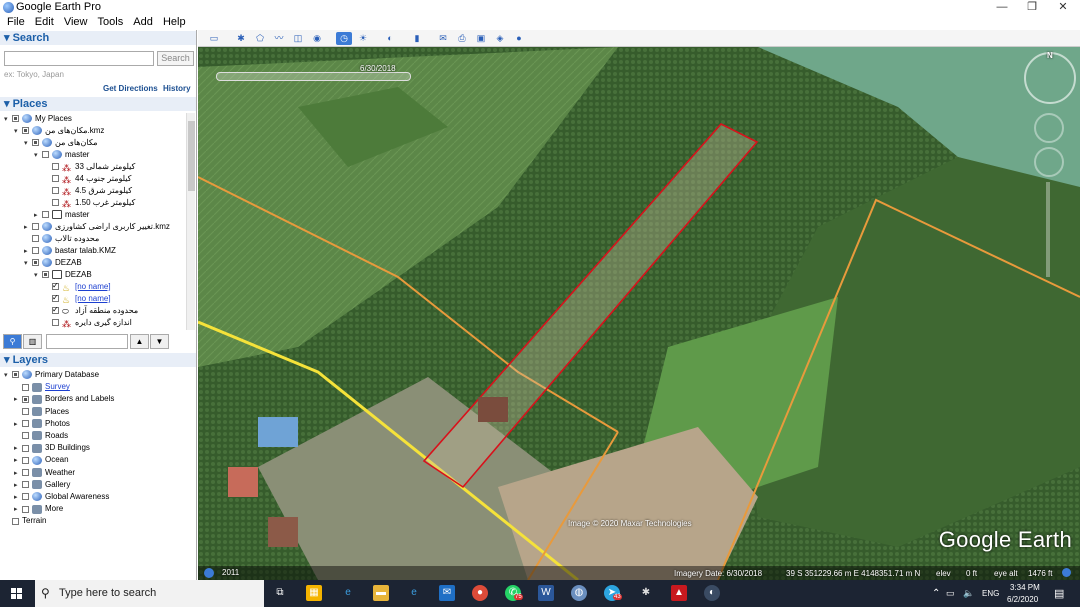 The image size is (1080, 610). Describe the element at coordinates (91, 310) in the screenshot. I see `places-tree-item: ⬭ محدوده منطقه آزاد` at that location.